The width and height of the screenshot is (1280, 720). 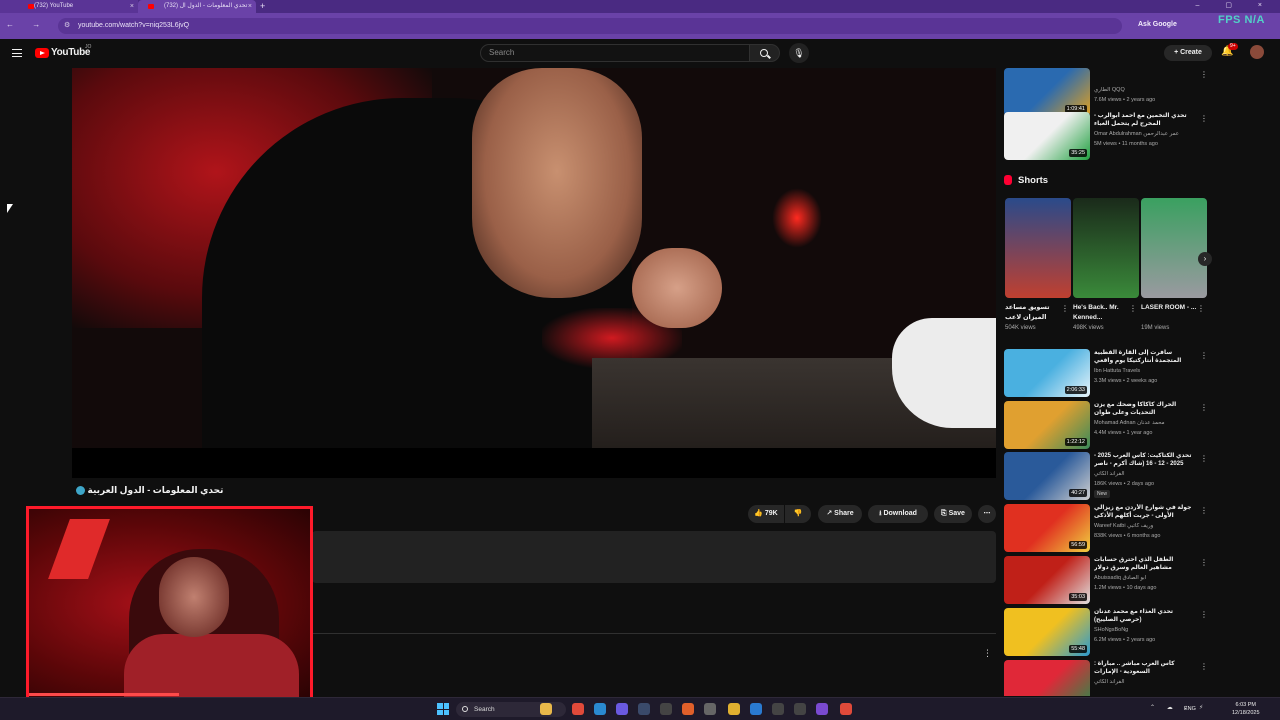 What do you see at coordinates (688, 709) in the screenshot?
I see `firefox-icon` at bounding box center [688, 709].